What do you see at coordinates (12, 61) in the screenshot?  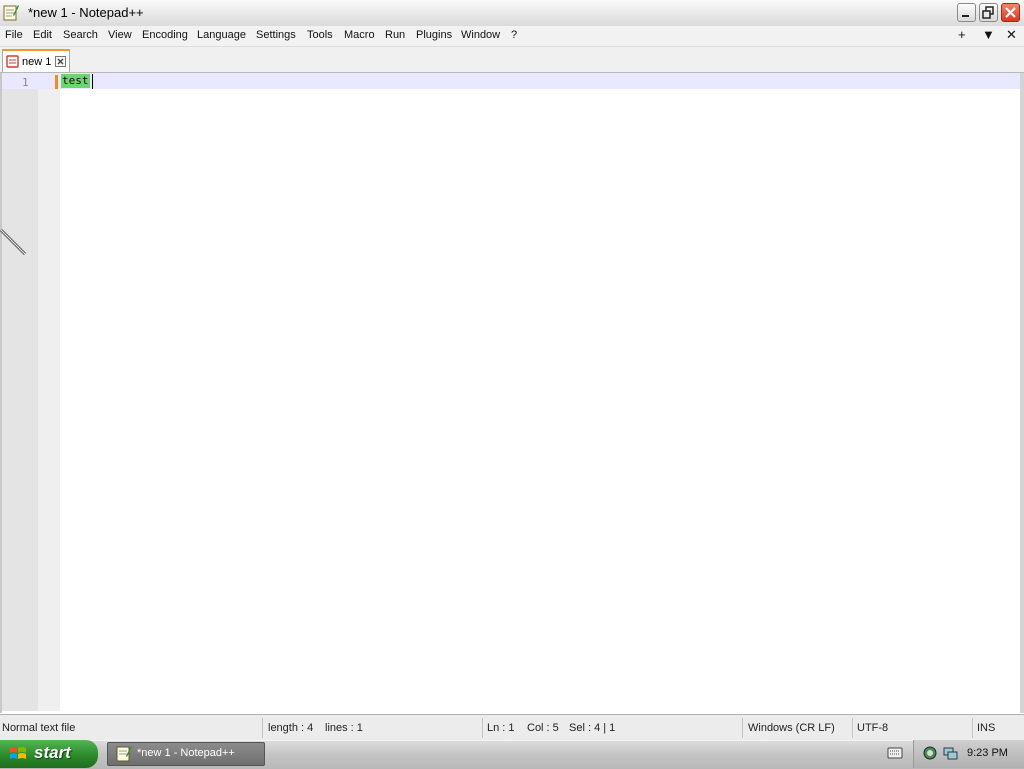 I see `unsaved-document-icon` at bounding box center [12, 61].